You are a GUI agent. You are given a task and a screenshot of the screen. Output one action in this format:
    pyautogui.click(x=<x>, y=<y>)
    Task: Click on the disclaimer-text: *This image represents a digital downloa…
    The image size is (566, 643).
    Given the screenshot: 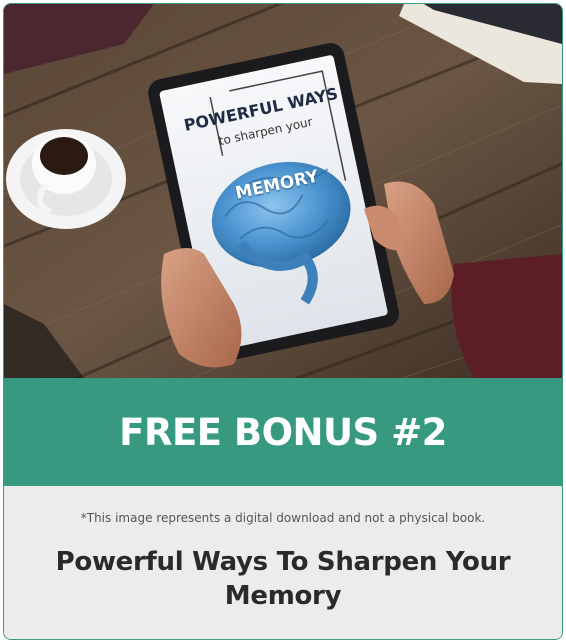 What is the action you would take?
    pyautogui.click(x=283, y=518)
    